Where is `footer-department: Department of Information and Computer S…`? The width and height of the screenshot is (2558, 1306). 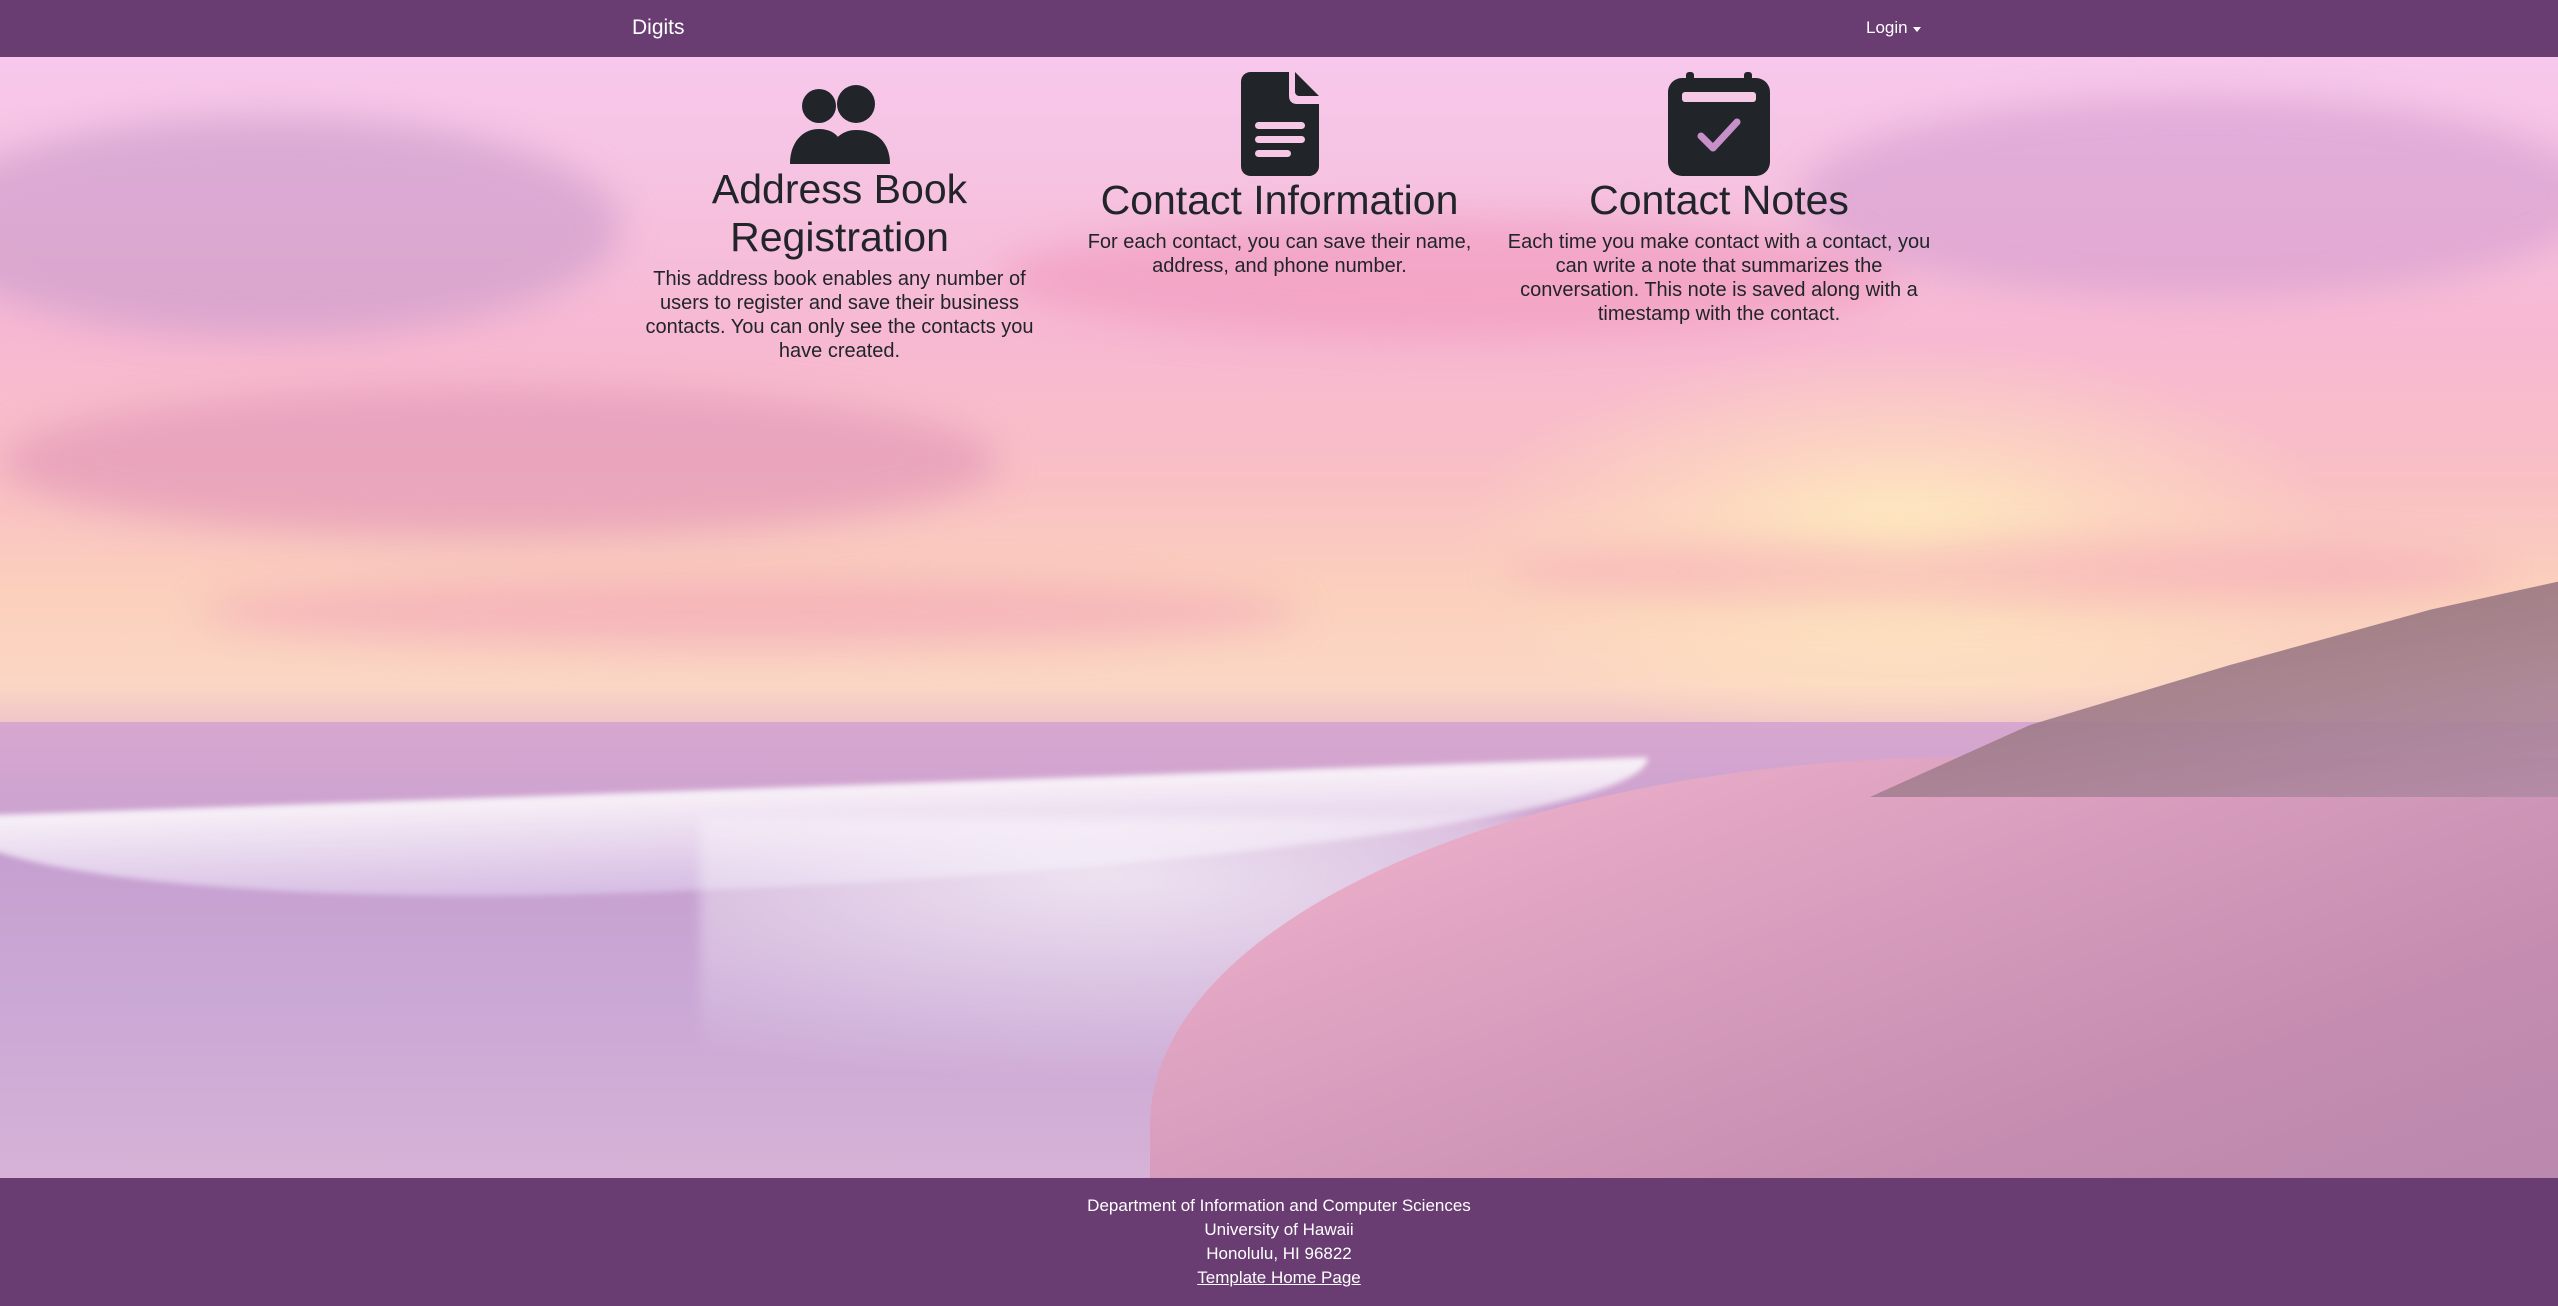
footer-department: Department of Information and Computer S… is located at coordinates (1279, 1205).